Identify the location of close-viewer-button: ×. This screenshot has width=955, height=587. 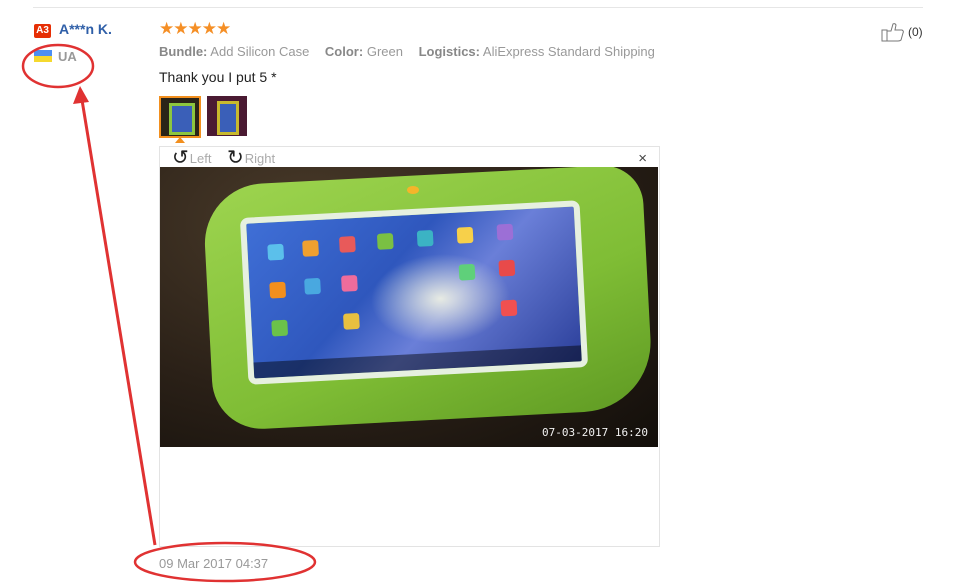
(642, 158).